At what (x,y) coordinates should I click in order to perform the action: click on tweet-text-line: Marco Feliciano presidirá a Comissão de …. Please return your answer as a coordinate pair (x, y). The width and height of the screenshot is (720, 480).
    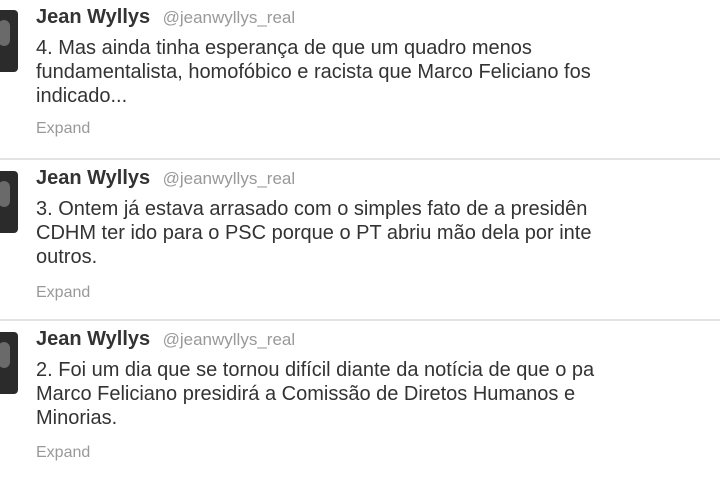
    Looking at the image, I should click on (306, 394).